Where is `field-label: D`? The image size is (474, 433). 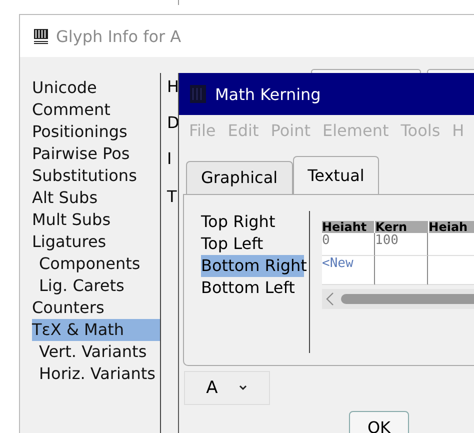 field-label: D is located at coordinates (173, 122).